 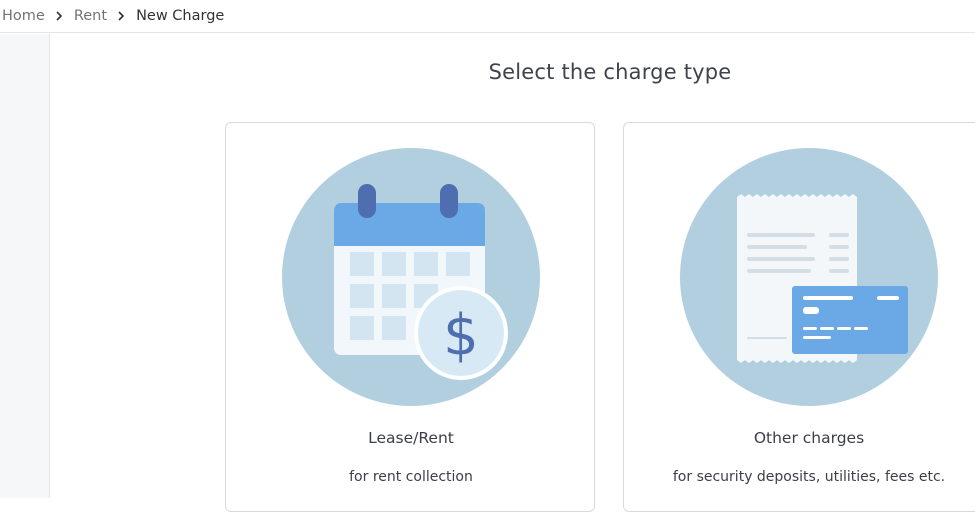 I want to click on calendar-dollar-icon: $, so click(x=411, y=277).